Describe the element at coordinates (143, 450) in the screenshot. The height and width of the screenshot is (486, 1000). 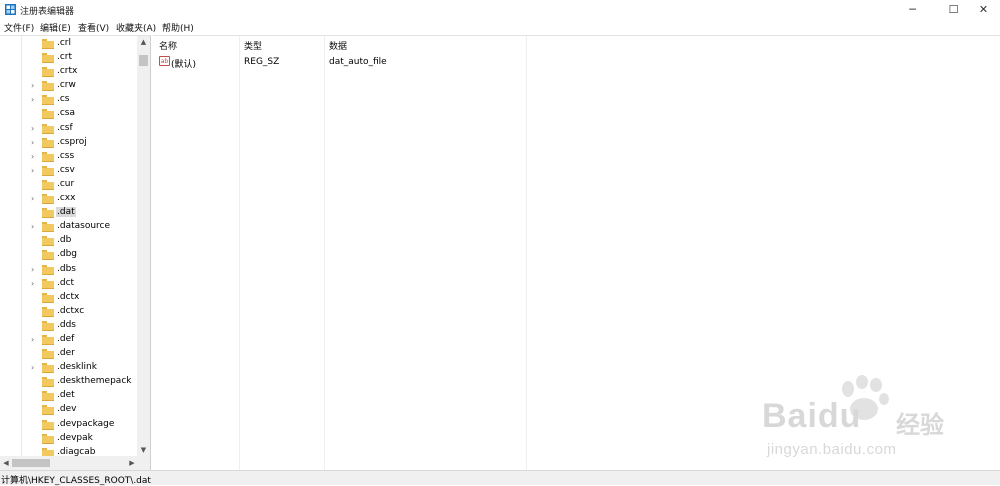
I see `scroll-down-icon: ▼` at that location.